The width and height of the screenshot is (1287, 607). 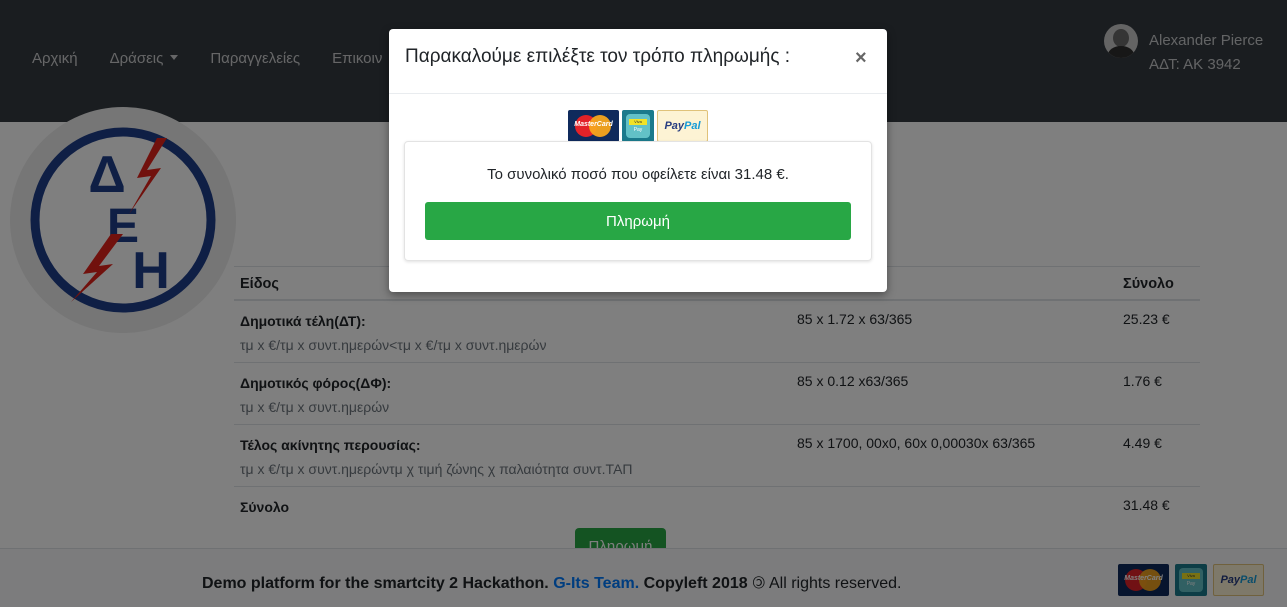 What do you see at coordinates (593, 126) in the screenshot?
I see `mastercard-icon: MasterCard` at bounding box center [593, 126].